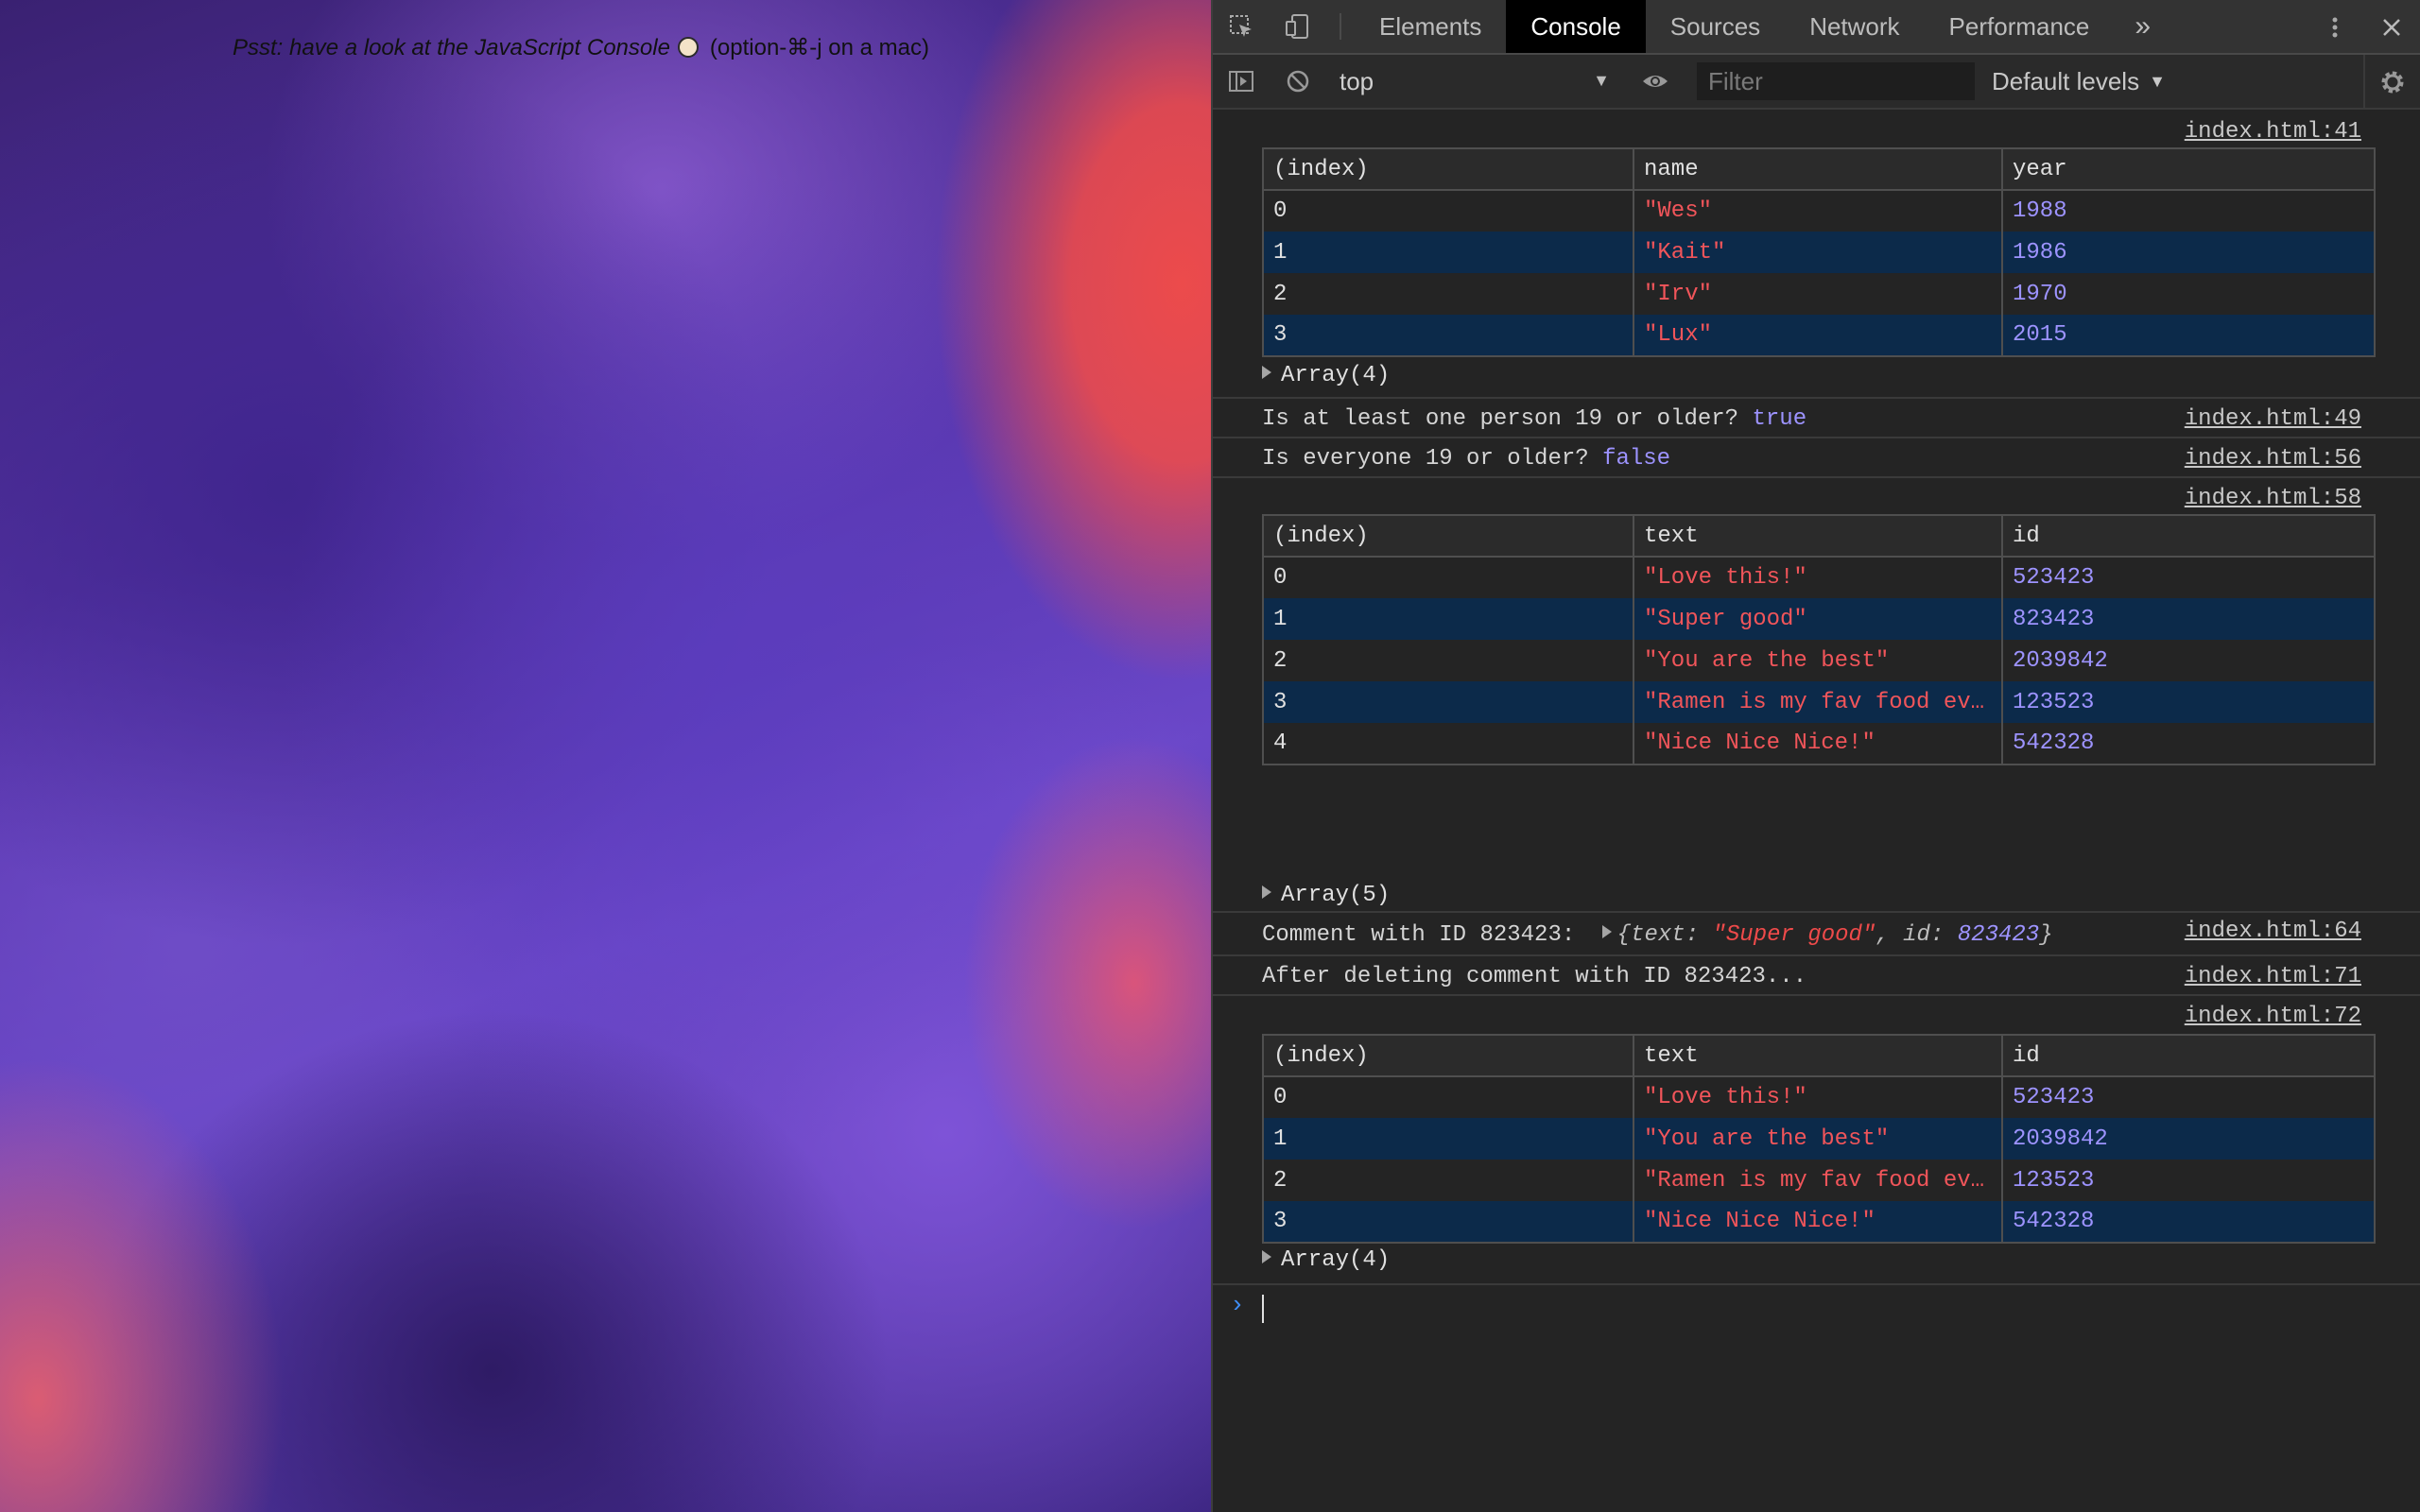  Describe the element at coordinates (1655, 81) in the screenshot. I see `live-expression-eye-icon` at that location.